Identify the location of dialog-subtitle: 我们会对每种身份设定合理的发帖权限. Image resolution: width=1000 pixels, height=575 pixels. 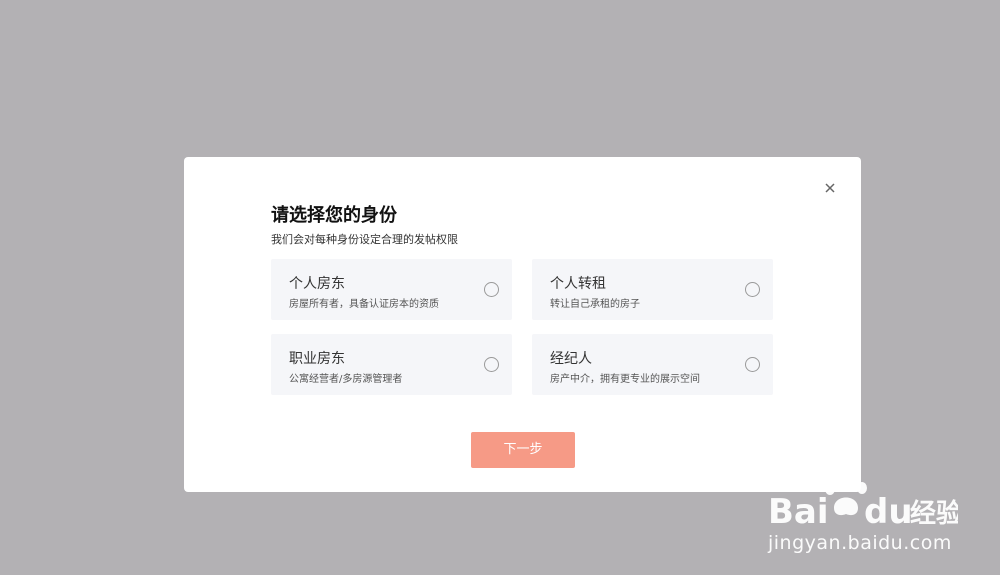
(364, 239).